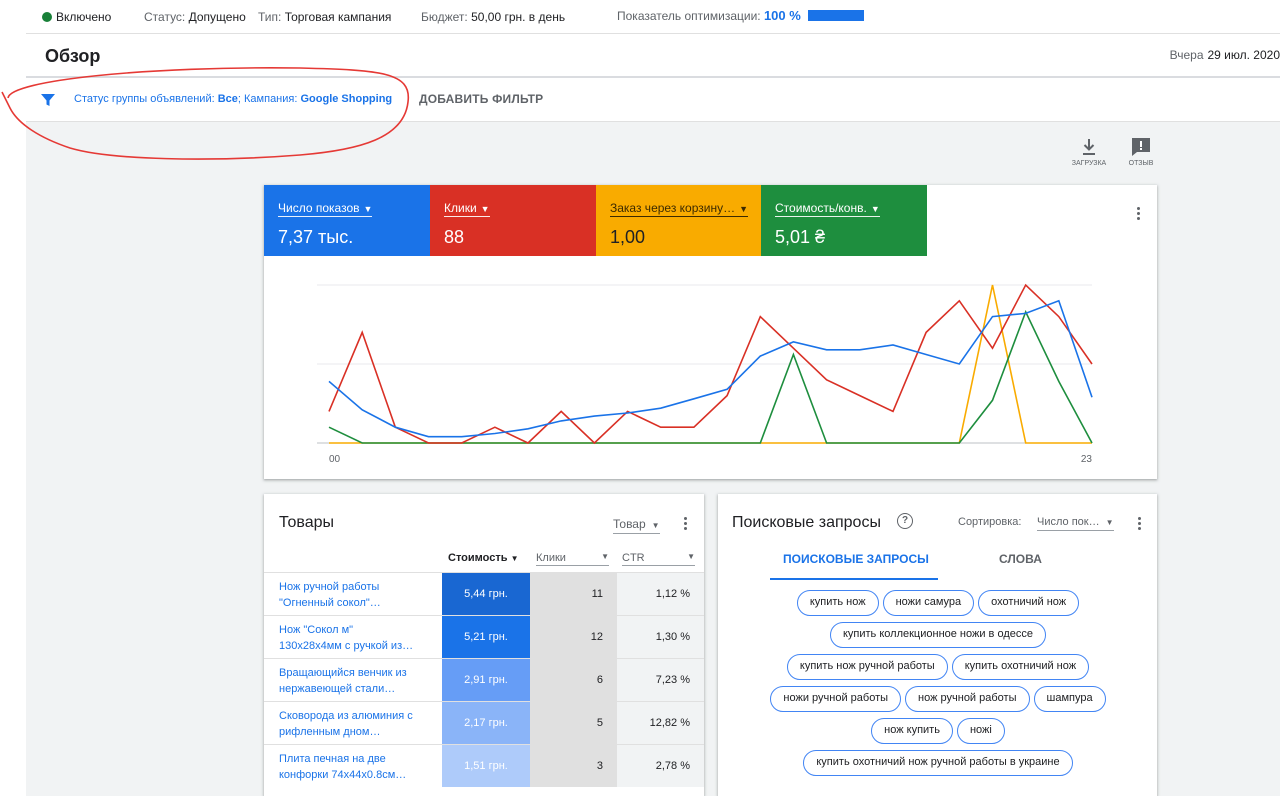 The image size is (1280, 796). I want to click on product-clicks: 3, so click(573, 766).